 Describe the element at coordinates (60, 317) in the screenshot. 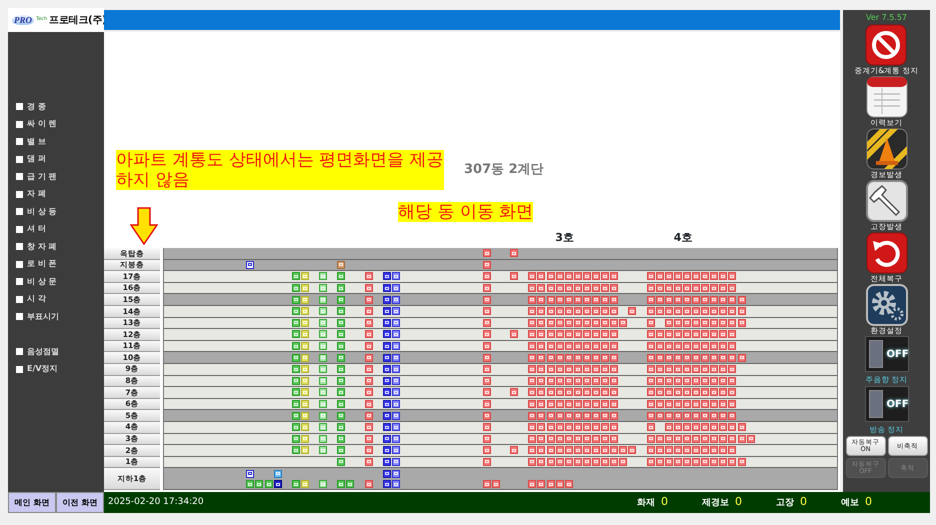

I see `filter-checkbox: 부표시기` at that location.